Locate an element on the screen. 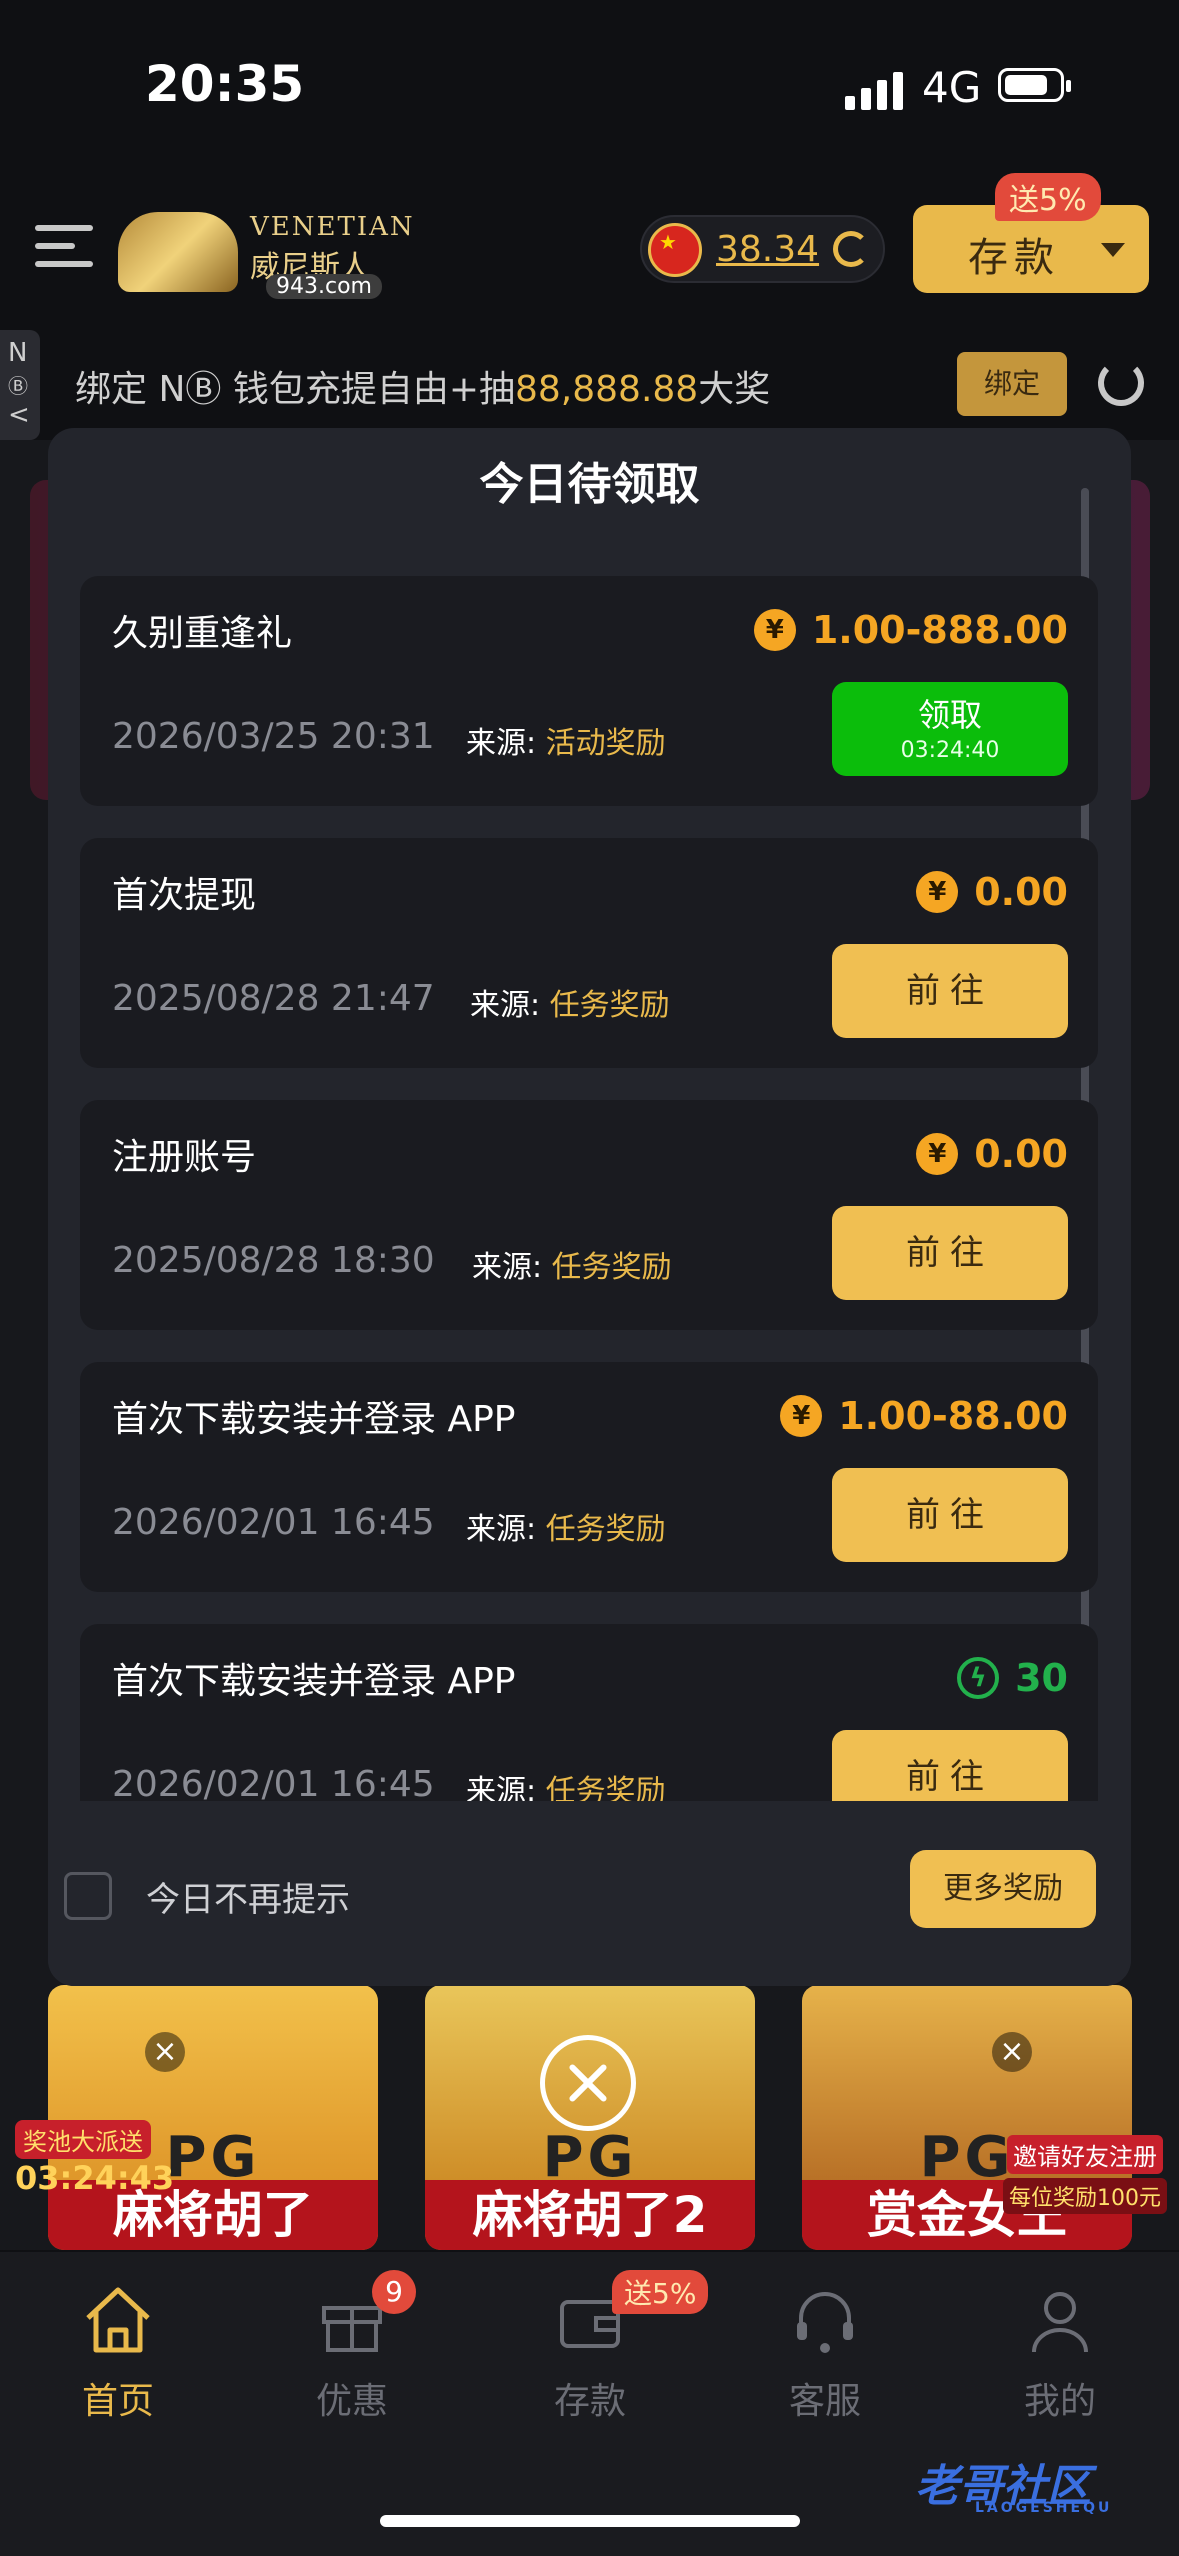  brand-logo: VENETIAN 威尼斯人 943.com is located at coordinates (265, 252).